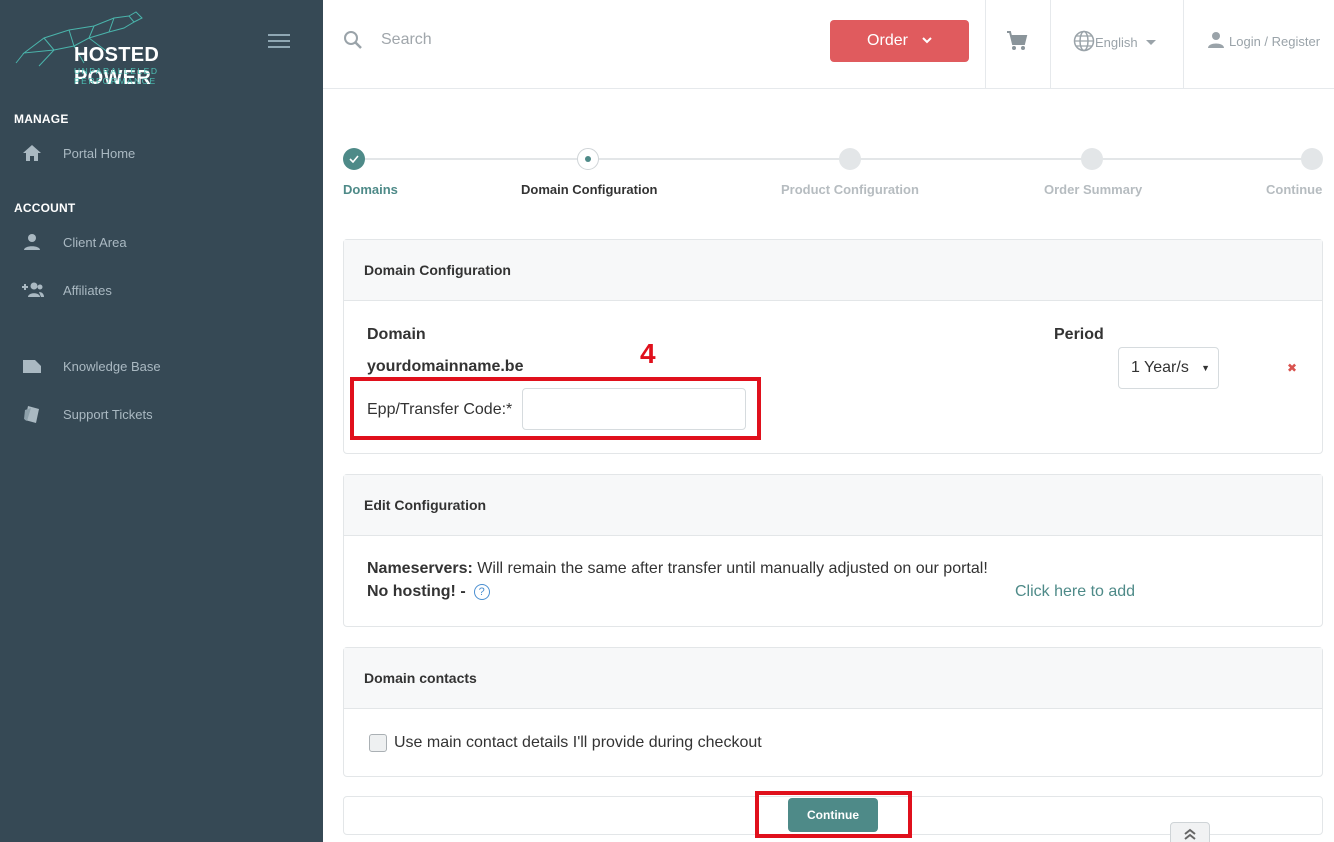 The width and height of the screenshot is (1334, 842). I want to click on order-button: Order, so click(899, 41).